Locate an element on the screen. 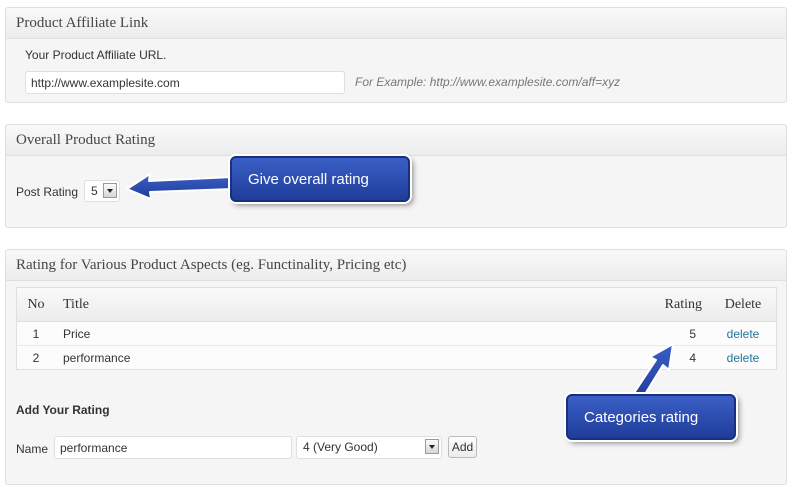 Image resolution: width=792 pixels, height=492 pixels. affiliate-url-input is located at coordinates (185, 82).